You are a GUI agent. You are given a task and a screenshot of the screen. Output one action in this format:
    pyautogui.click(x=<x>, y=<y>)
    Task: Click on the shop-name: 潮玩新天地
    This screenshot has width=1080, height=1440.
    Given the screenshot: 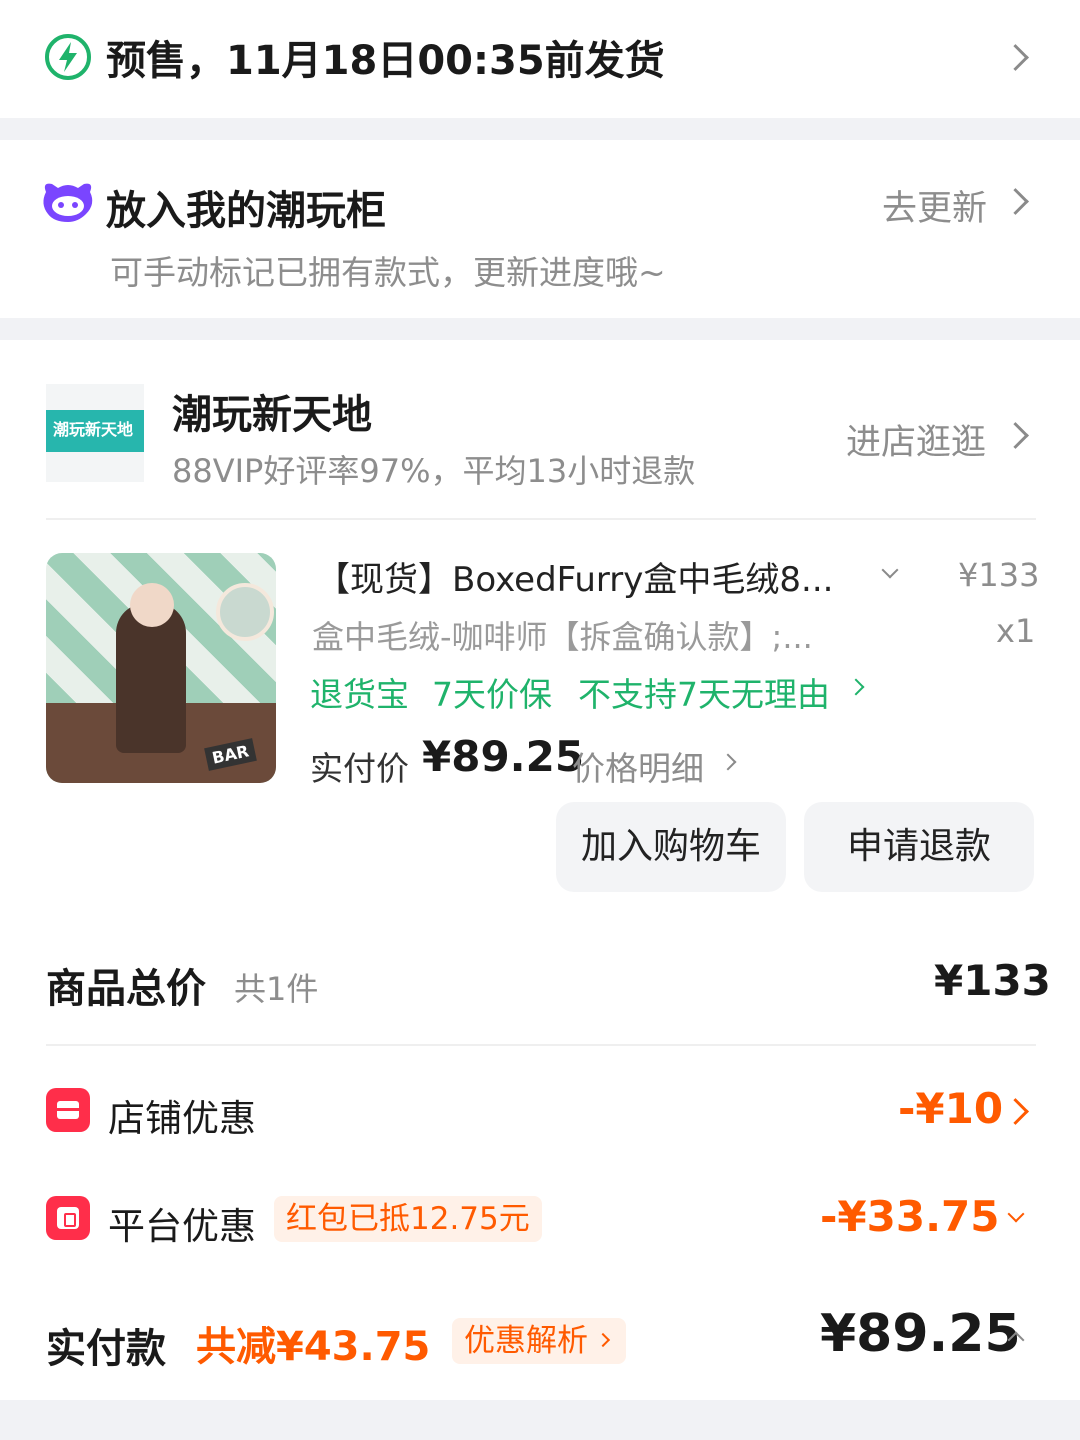 What is the action you would take?
    pyautogui.click(x=272, y=411)
    